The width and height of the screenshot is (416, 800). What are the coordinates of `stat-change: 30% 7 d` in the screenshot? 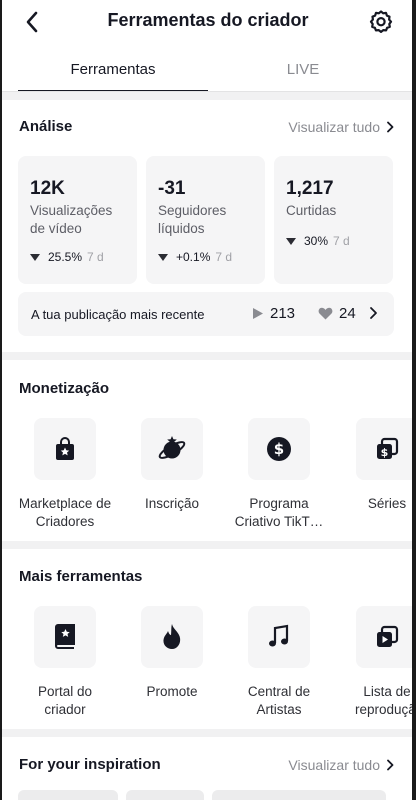 It's located at (318, 241).